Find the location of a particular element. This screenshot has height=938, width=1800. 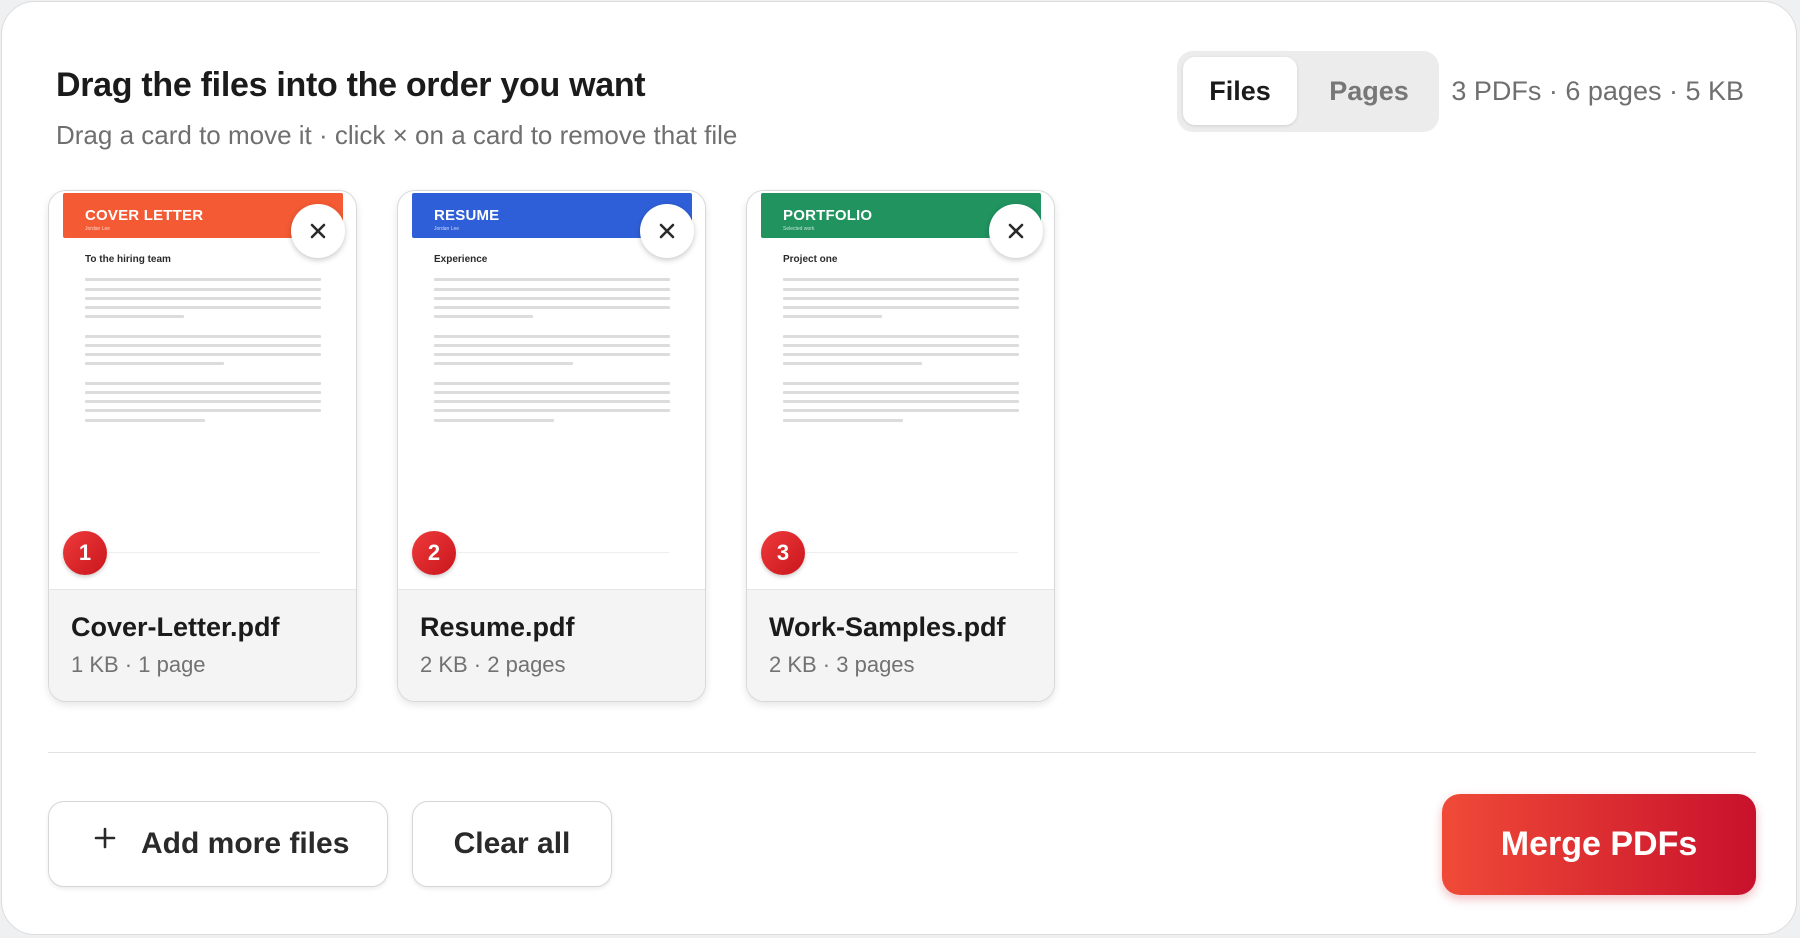

tab-files: Files is located at coordinates (1240, 91).